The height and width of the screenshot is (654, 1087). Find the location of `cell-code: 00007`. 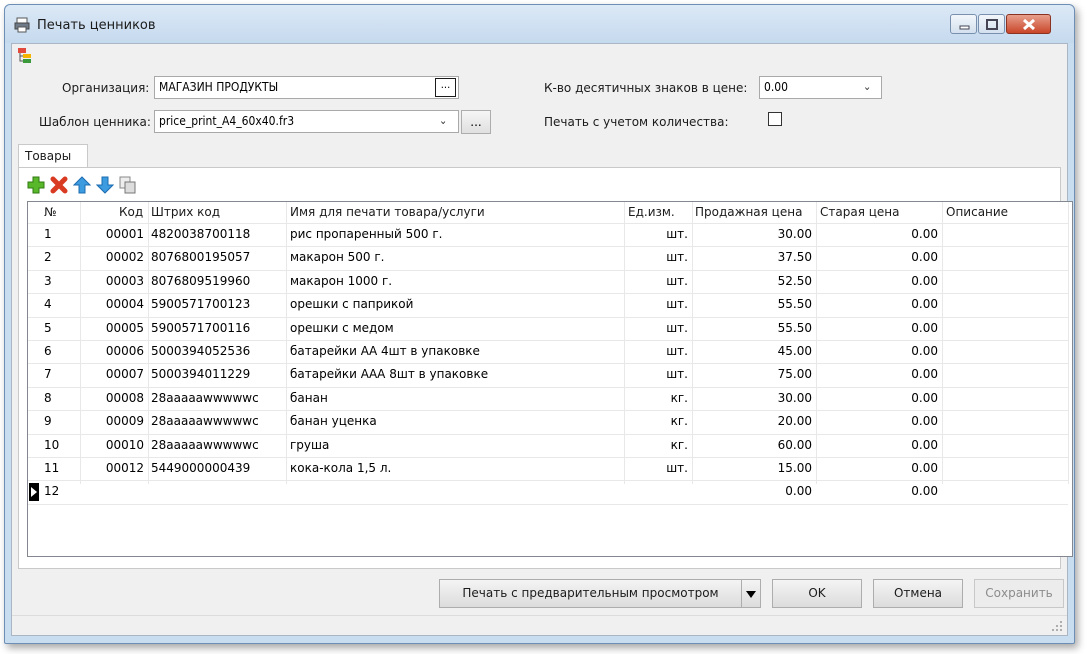

cell-code: 00007 is located at coordinates (124, 374).